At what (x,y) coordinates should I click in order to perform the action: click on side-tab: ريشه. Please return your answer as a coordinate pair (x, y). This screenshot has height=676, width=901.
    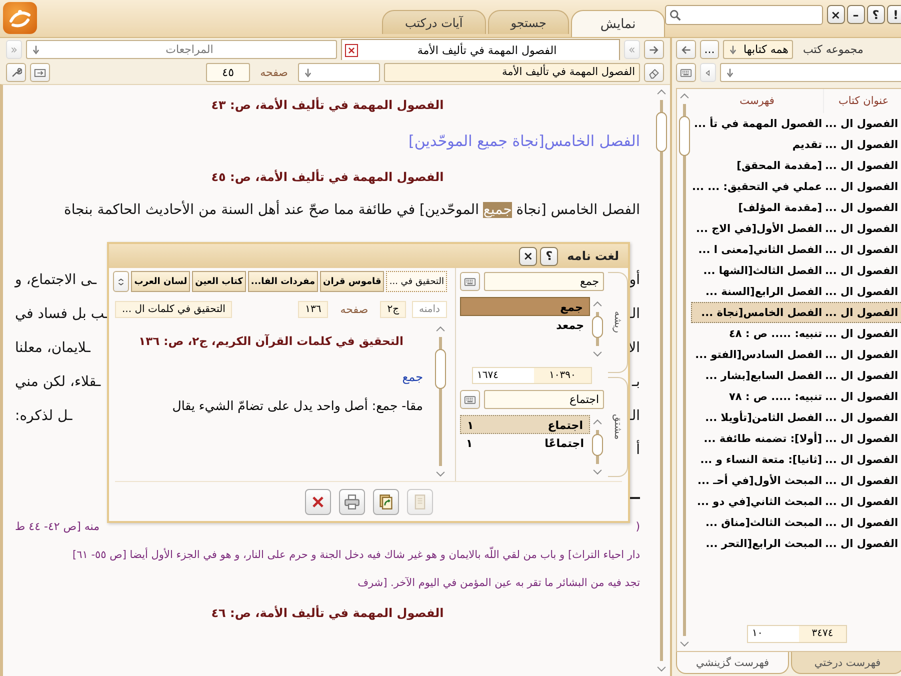
    Looking at the image, I should click on (618, 322).